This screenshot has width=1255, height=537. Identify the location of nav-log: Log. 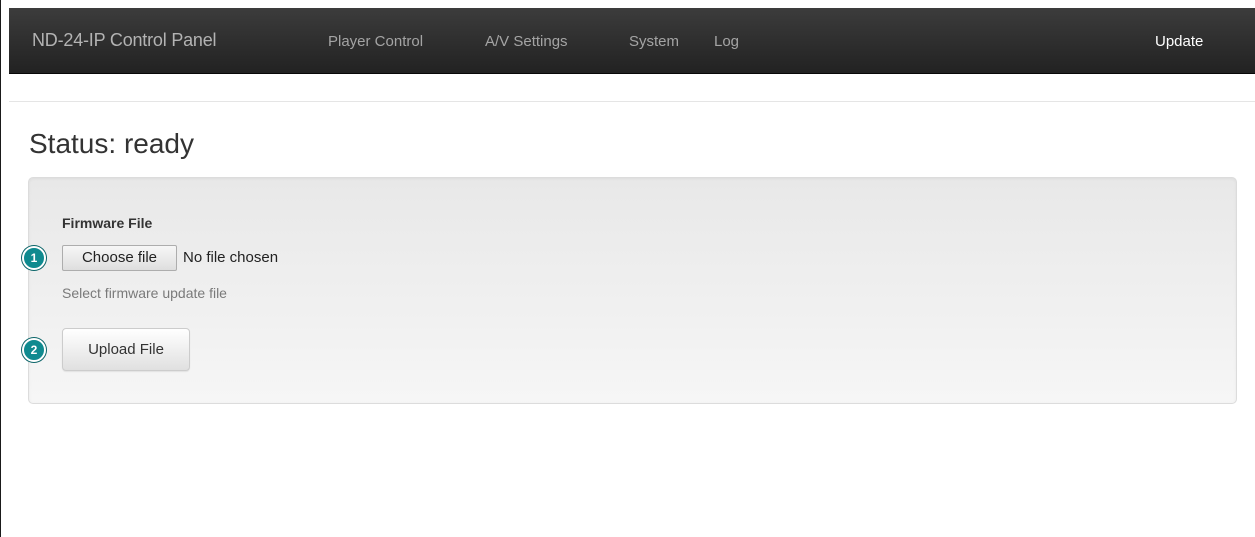
(726, 41).